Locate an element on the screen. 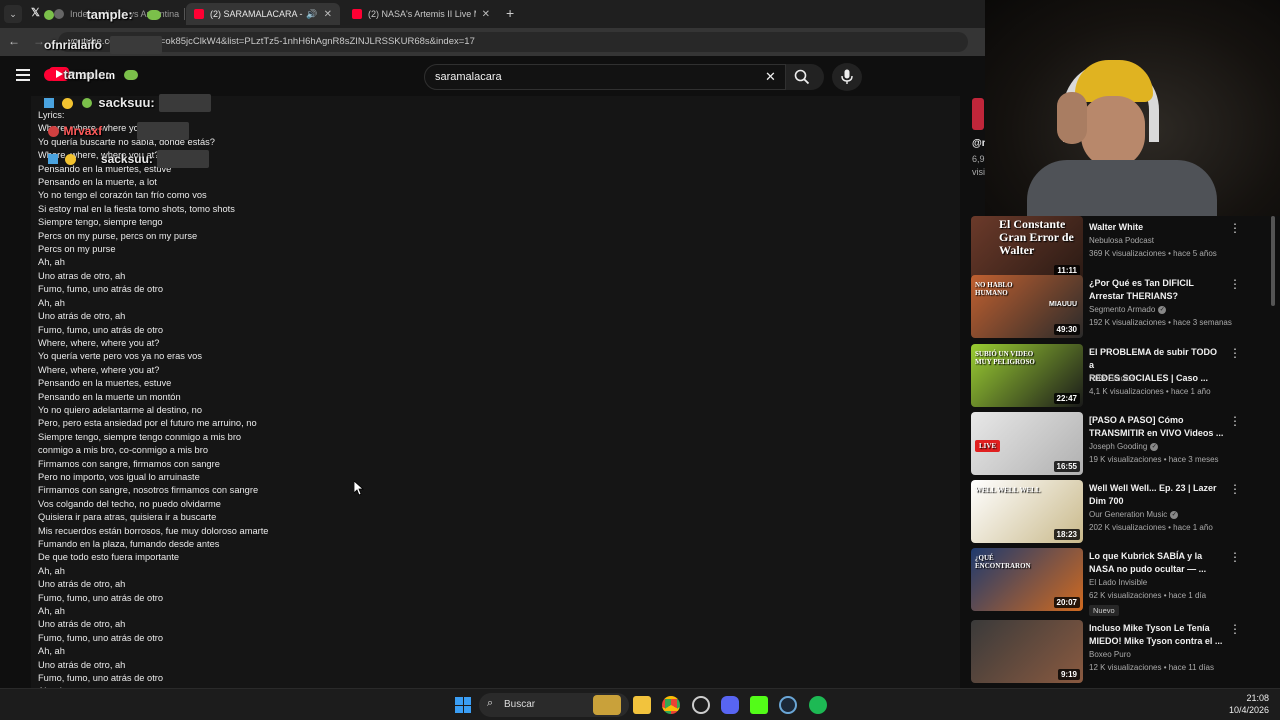  video-duration: 49:30 is located at coordinates (1066, 329).